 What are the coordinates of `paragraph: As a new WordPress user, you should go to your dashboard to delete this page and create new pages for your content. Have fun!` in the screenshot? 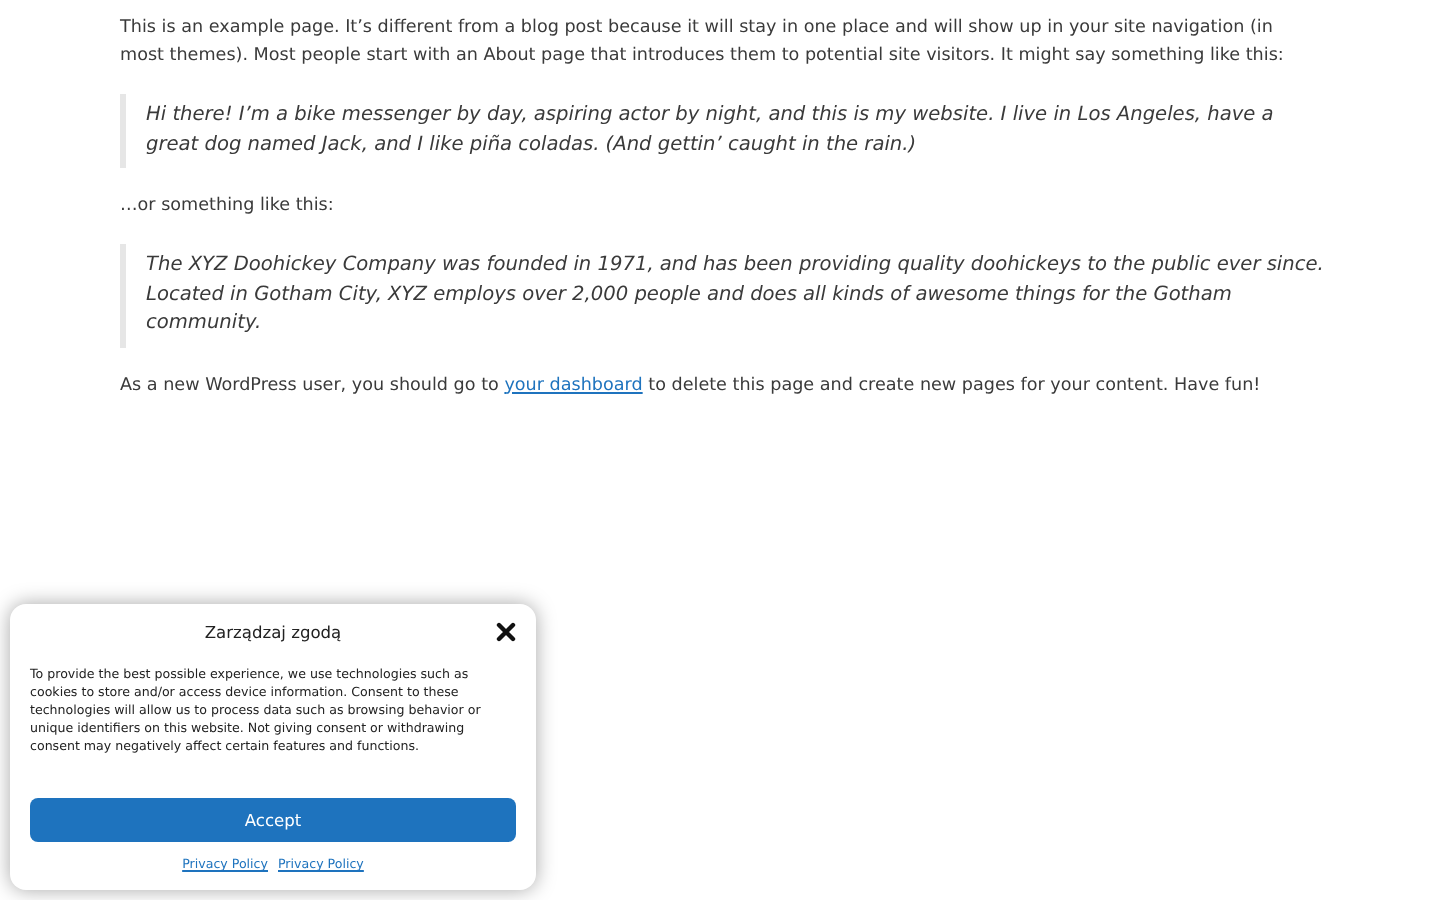 It's located at (691, 386).